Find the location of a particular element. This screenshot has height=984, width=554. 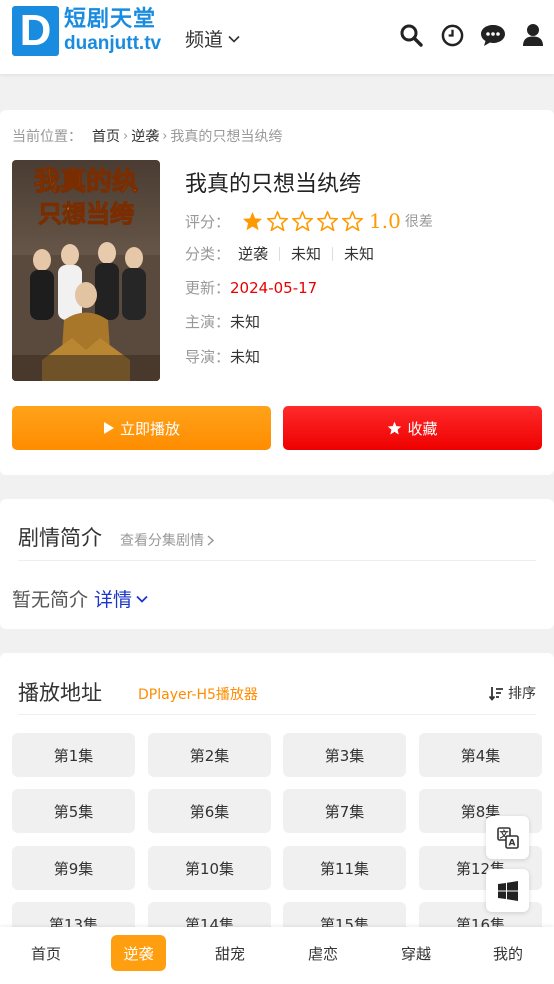

svg-text: A is located at coordinates (511, 843).